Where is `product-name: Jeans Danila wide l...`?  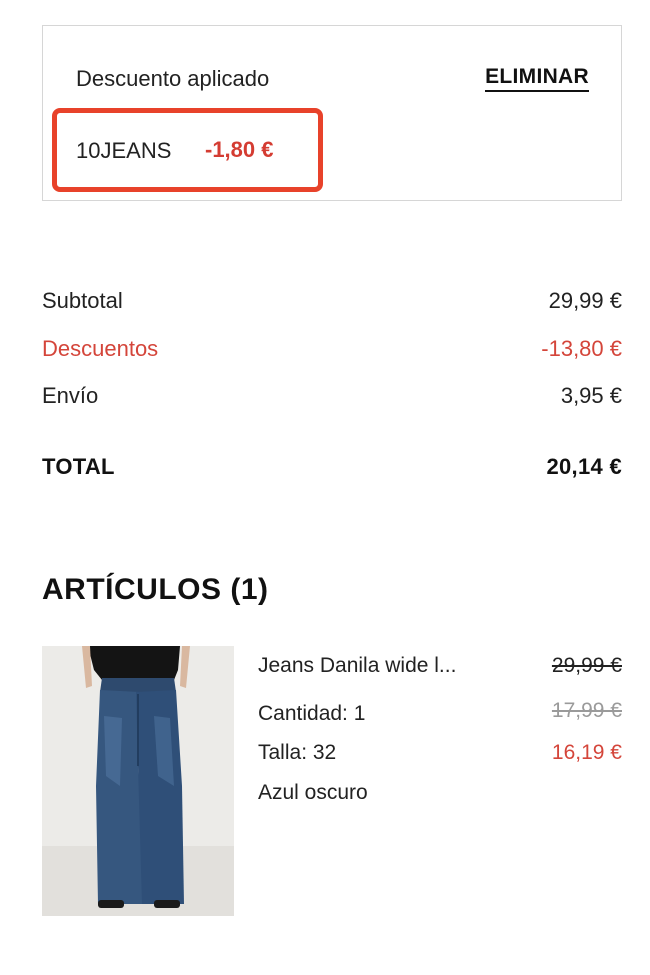
product-name: Jeans Danila wide l... is located at coordinates (357, 666).